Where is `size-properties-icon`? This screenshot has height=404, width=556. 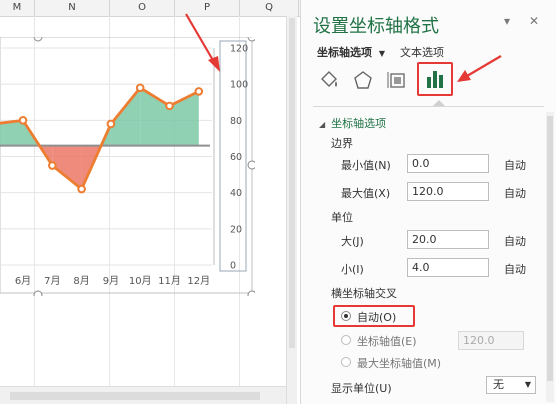
size-properties-icon is located at coordinates (396, 80).